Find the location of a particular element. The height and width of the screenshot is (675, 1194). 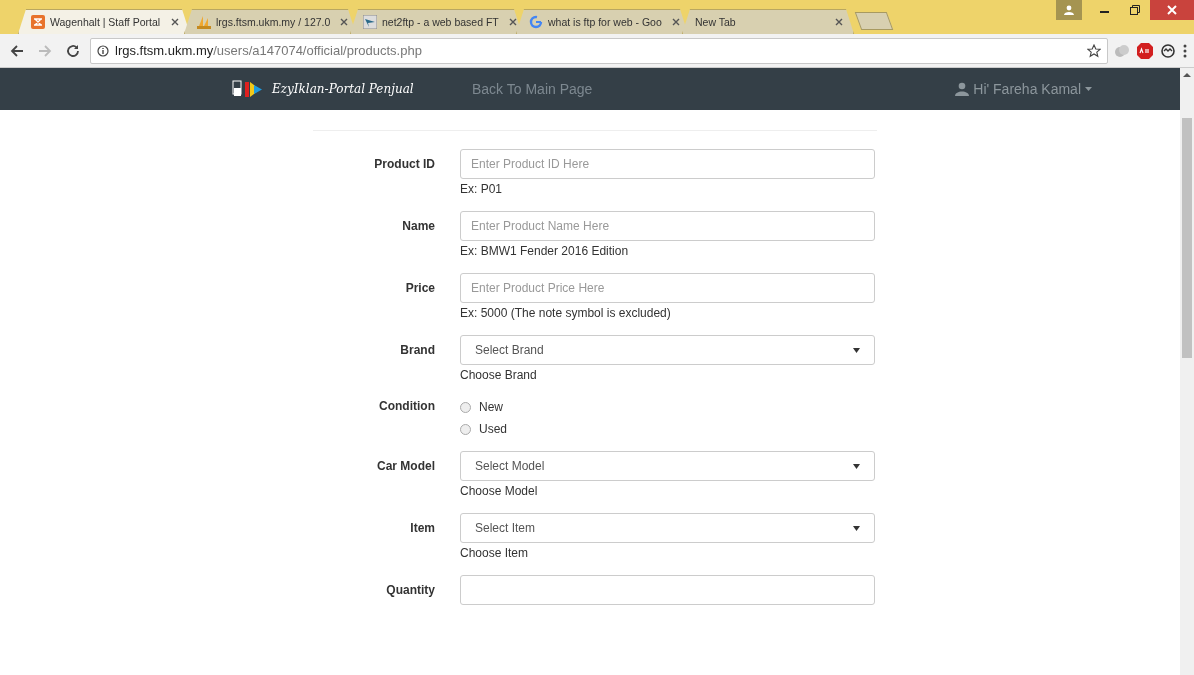

field-label: Name is located at coordinates (418, 226).